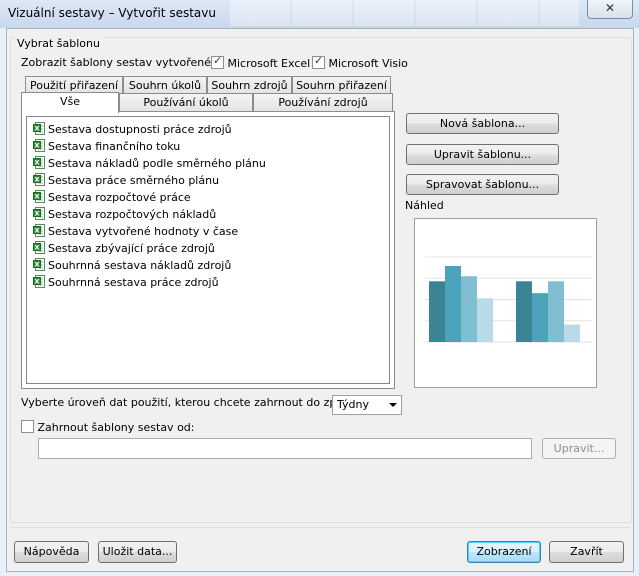  I want to click on list-item: X Sestava nákladů podle směrného plánu, so click(149, 163).